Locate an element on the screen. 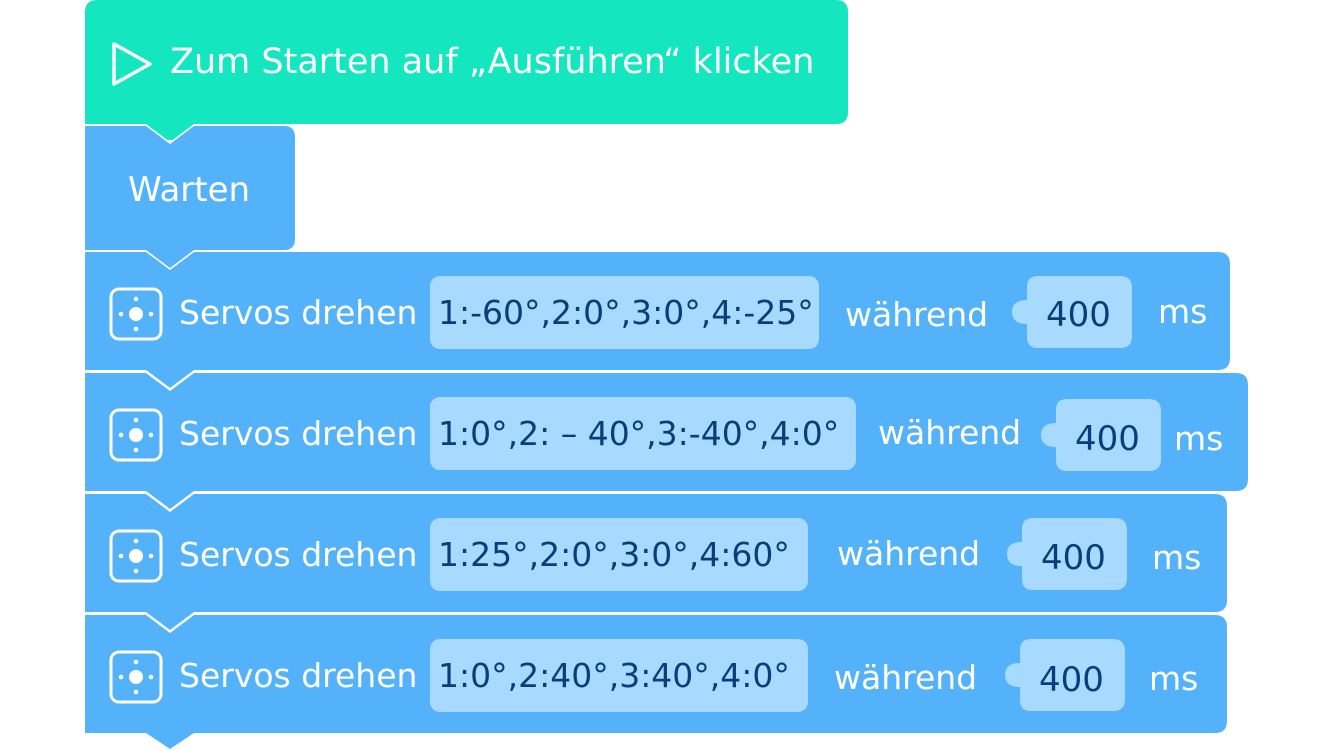 The height and width of the screenshot is (750, 1334). angles-input: 1:0°,2:40°,3:40°,4:0° is located at coordinates (619, 675).